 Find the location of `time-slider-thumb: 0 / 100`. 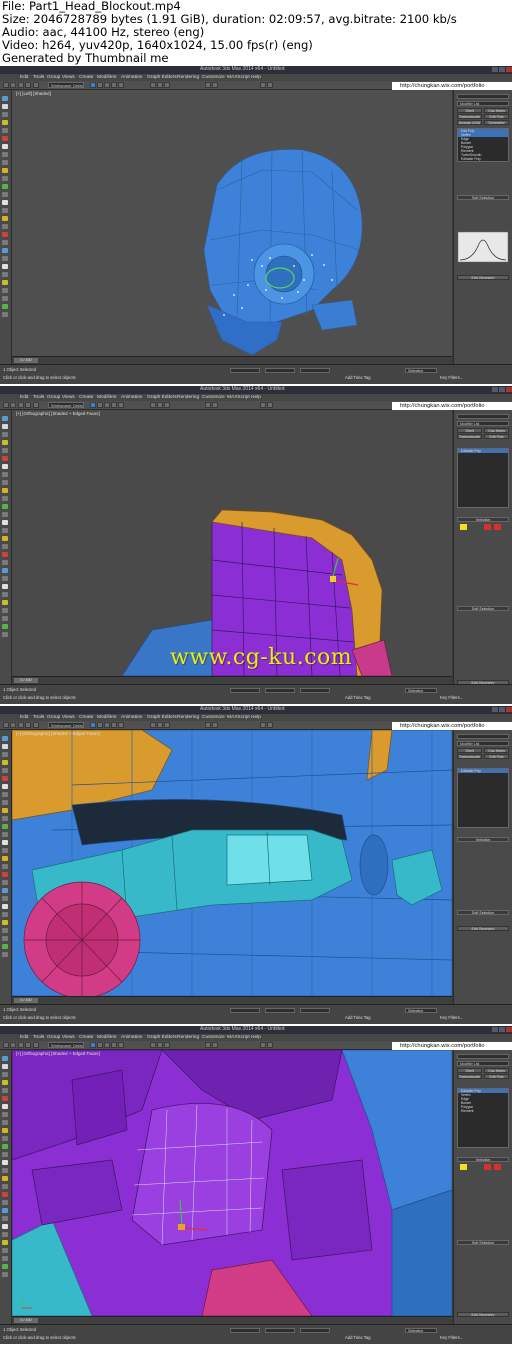

time-slider-thumb: 0 / 100 is located at coordinates (26, 680).